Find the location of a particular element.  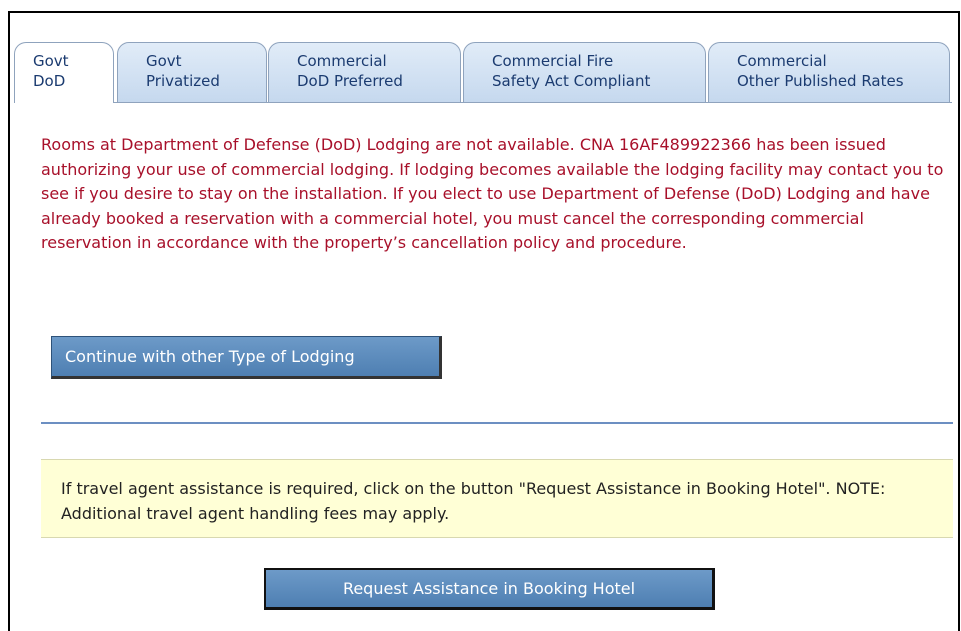

tab-govt-privatized: Govt Privatized is located at coordinates (192, 72).